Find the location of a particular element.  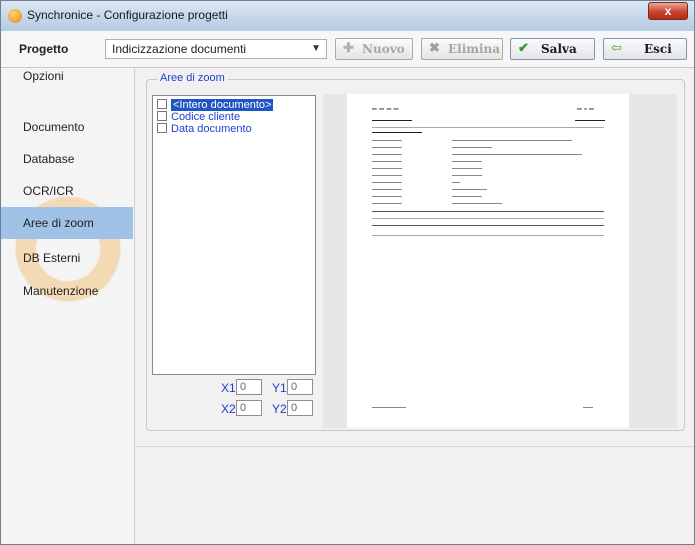

x-icon: ✖ is located at coordinates (434, 48).